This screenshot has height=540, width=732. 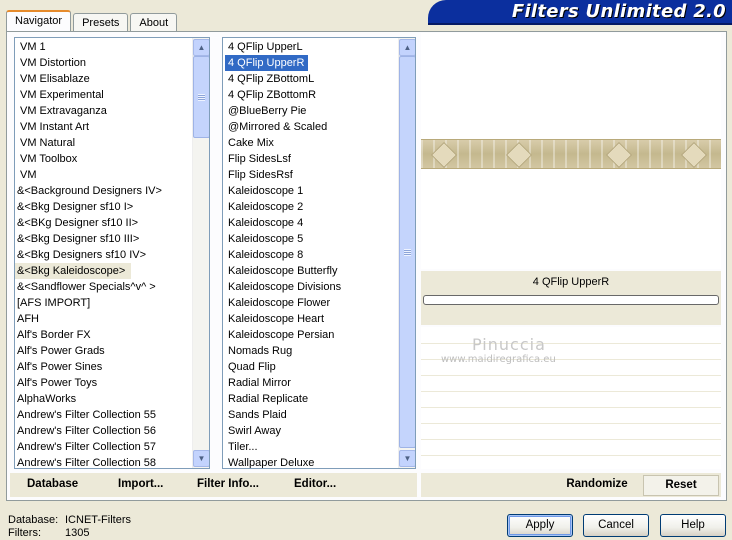 I want to click on progress-bar, so click(x=571, y=300).